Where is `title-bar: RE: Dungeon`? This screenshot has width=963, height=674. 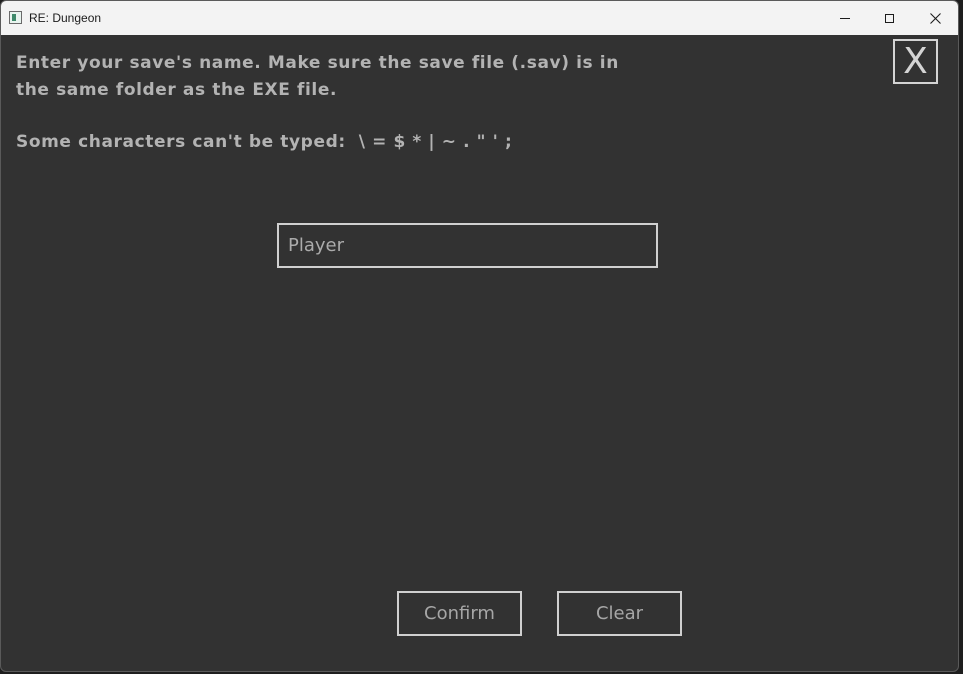
title-bar: RE: Dungeon is located at coordinates (479, 18).